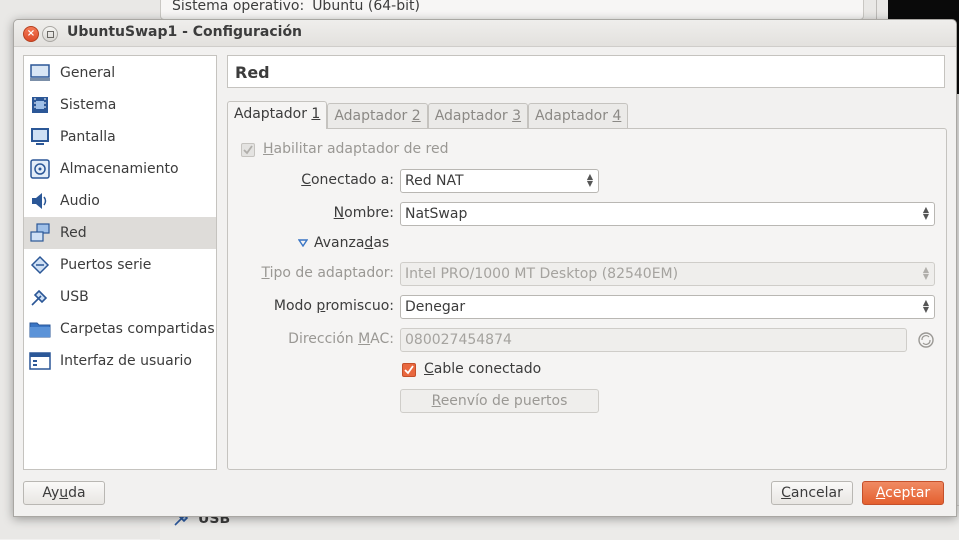 This screenshot has height=540, width=959. I want to click on os-label: Sistema operativo:, so click(238, 7).